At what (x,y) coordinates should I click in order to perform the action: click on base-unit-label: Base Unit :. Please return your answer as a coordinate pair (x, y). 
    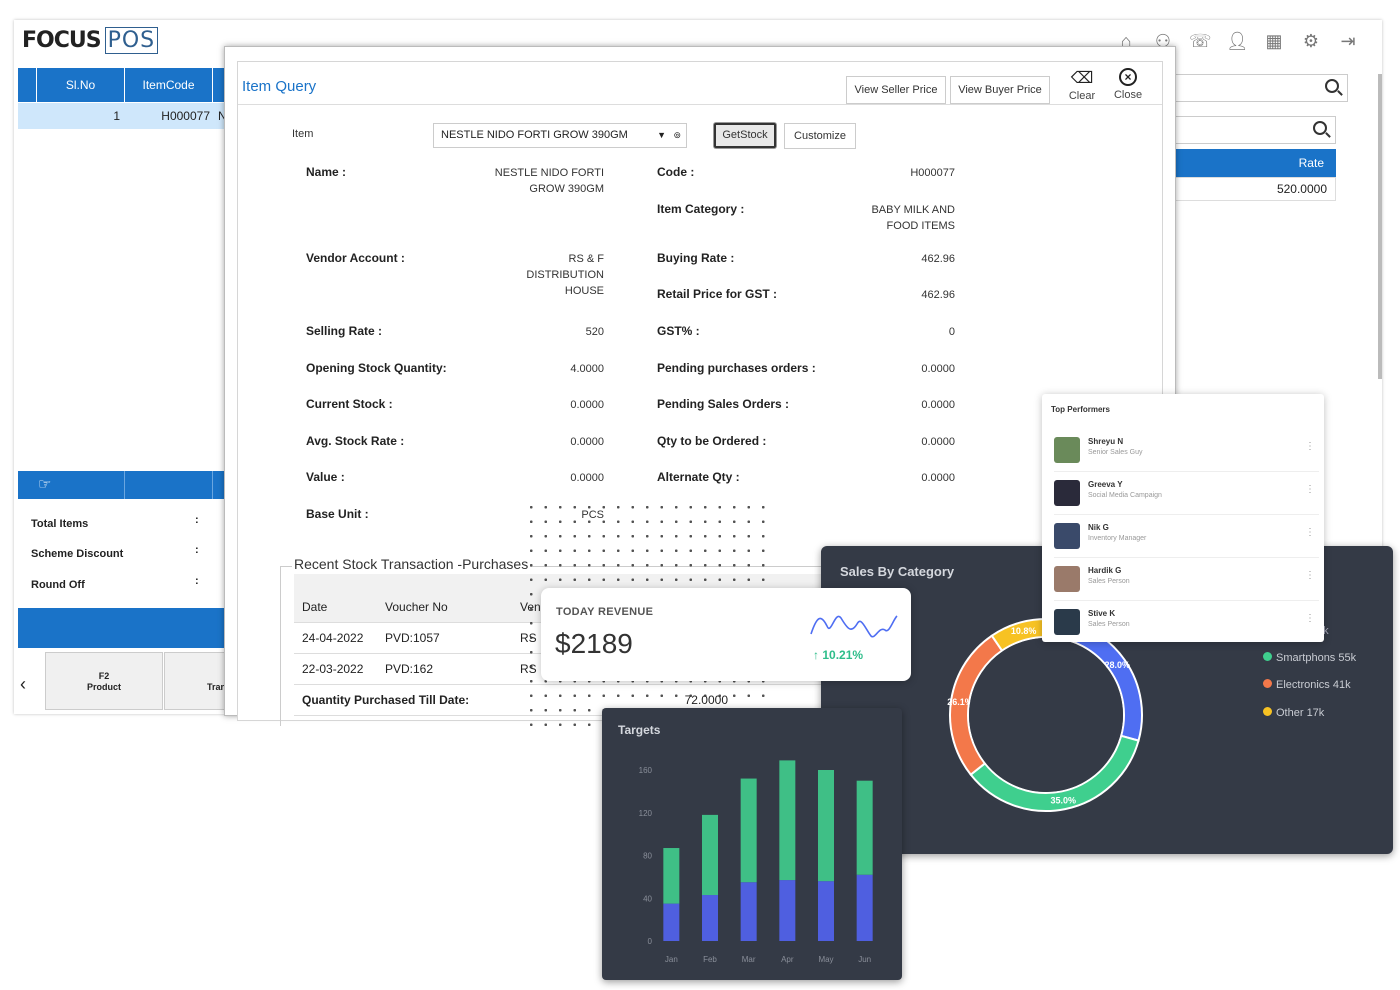
    Looking at the image, I should click on (337, 514).